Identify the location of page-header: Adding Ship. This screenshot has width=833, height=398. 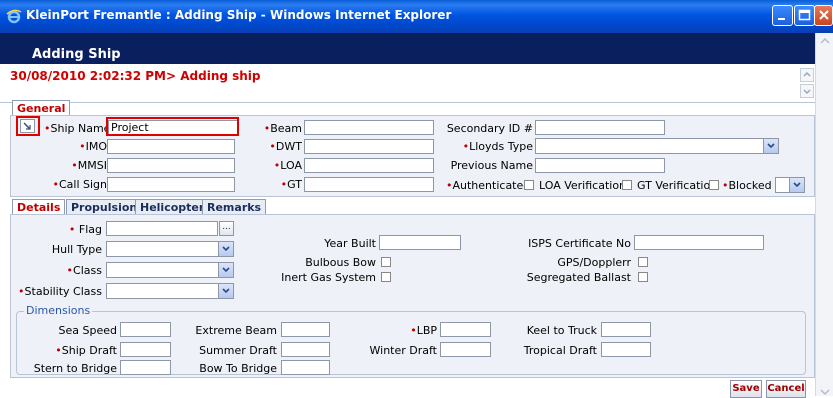
(407, 48).